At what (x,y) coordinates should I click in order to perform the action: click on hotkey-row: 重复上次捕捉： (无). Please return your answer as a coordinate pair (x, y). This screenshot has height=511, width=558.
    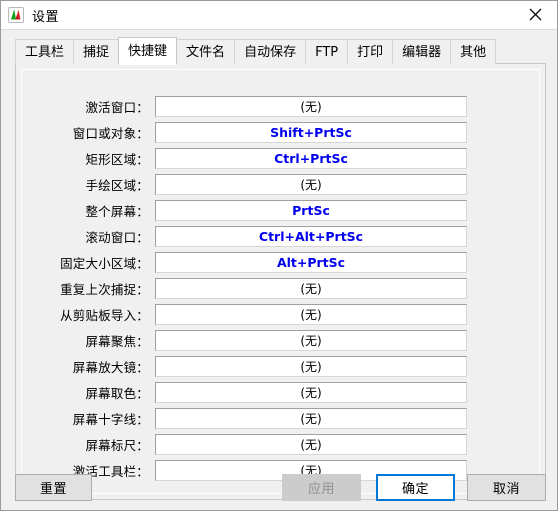
    Looking at the image, I should click on (280, 288).